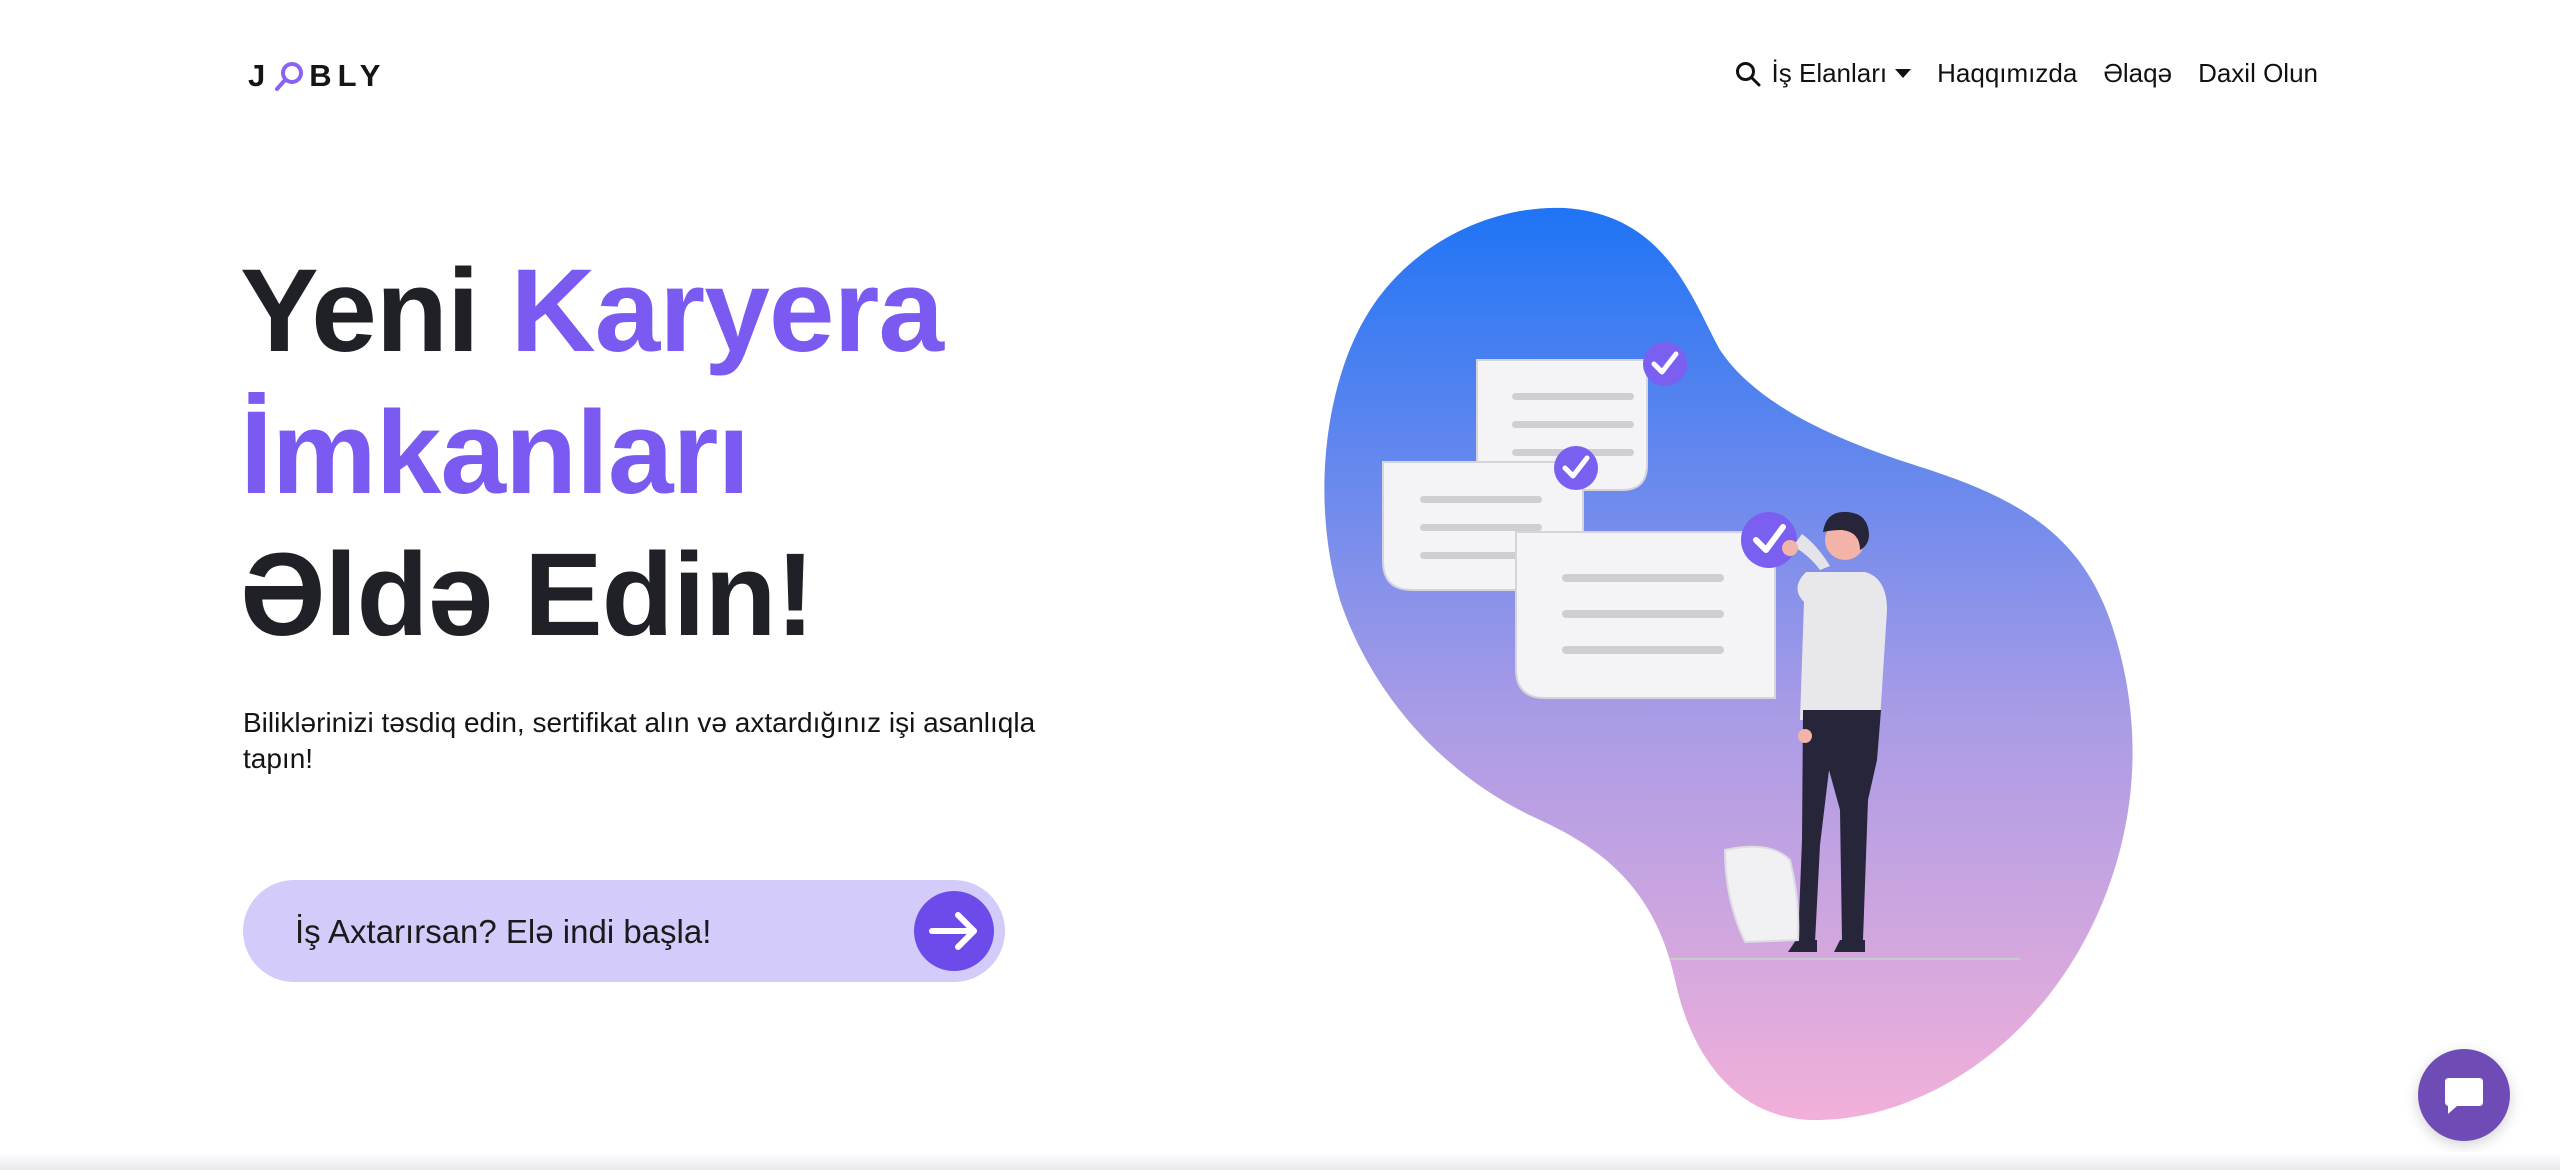 The height and width of the screenshot is (1170, 2560). I want to click on hero-title-line-1: Yeni Karyera, so click(592, 311).